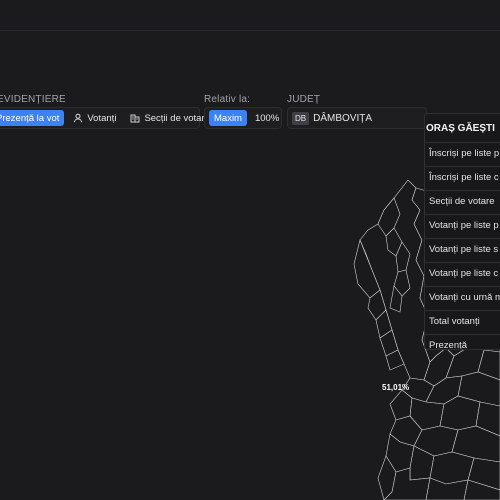 The image size is (500, 500). What do you see at coordinates (462, 154) in the screenshot?
I see `info-row: Înscriși pe liste p` at bounding box center [462, 154].